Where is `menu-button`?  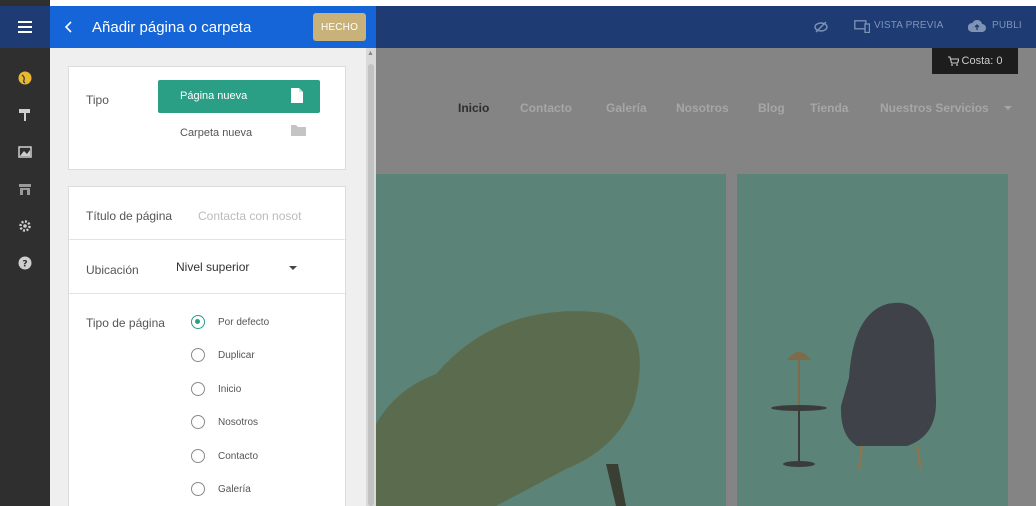 menu-button is located at coordinates (25, 27).